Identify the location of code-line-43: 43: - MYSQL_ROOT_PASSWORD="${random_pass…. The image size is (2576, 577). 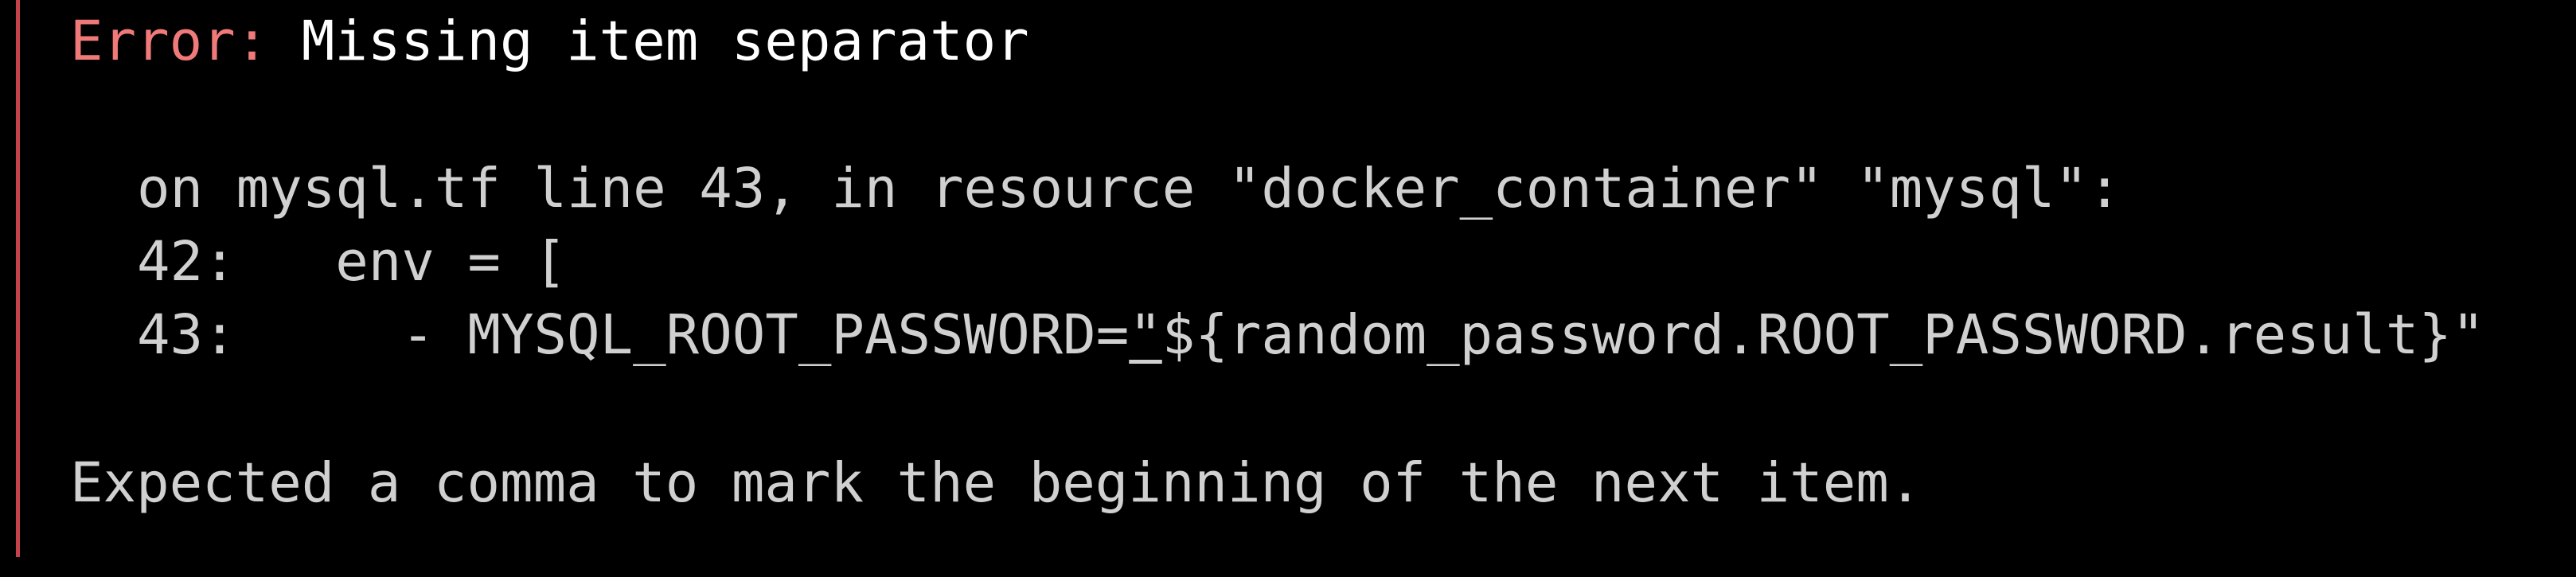
(1310, 336).